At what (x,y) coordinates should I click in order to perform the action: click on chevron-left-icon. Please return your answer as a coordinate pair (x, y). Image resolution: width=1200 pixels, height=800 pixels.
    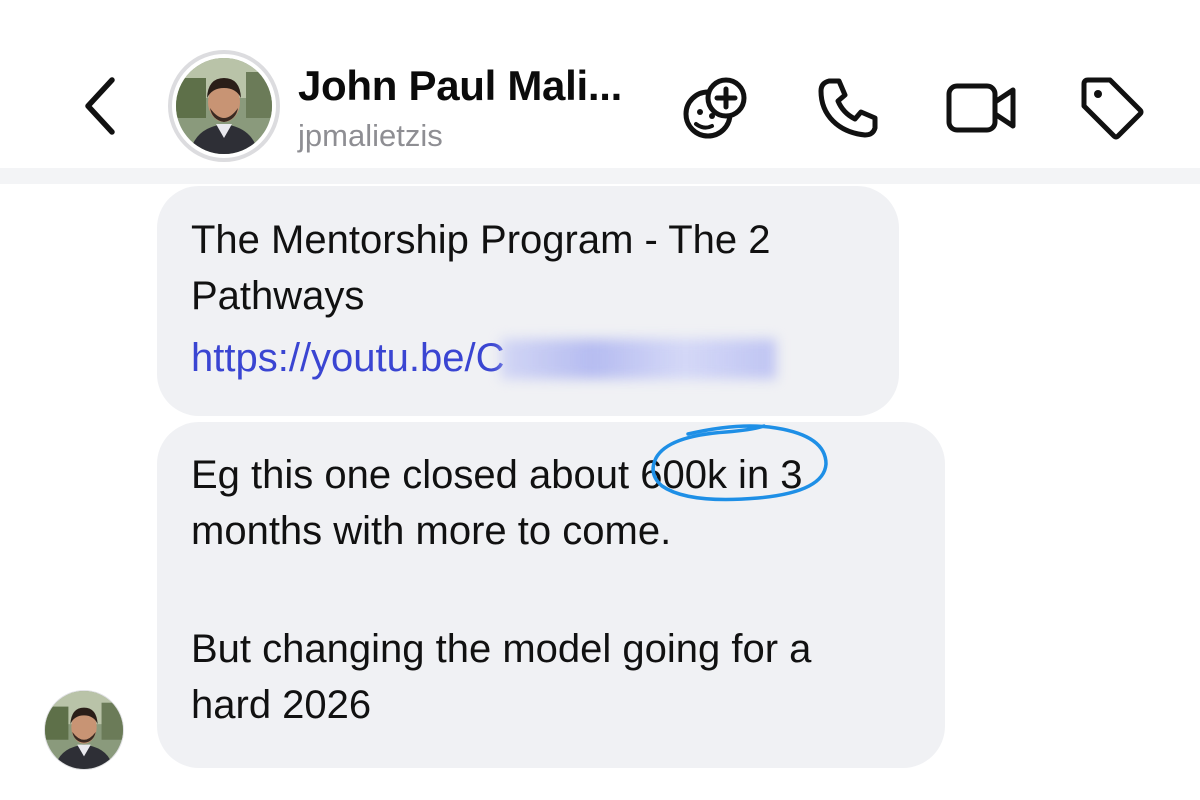
    Looking at the image, I should click on (100, 106).